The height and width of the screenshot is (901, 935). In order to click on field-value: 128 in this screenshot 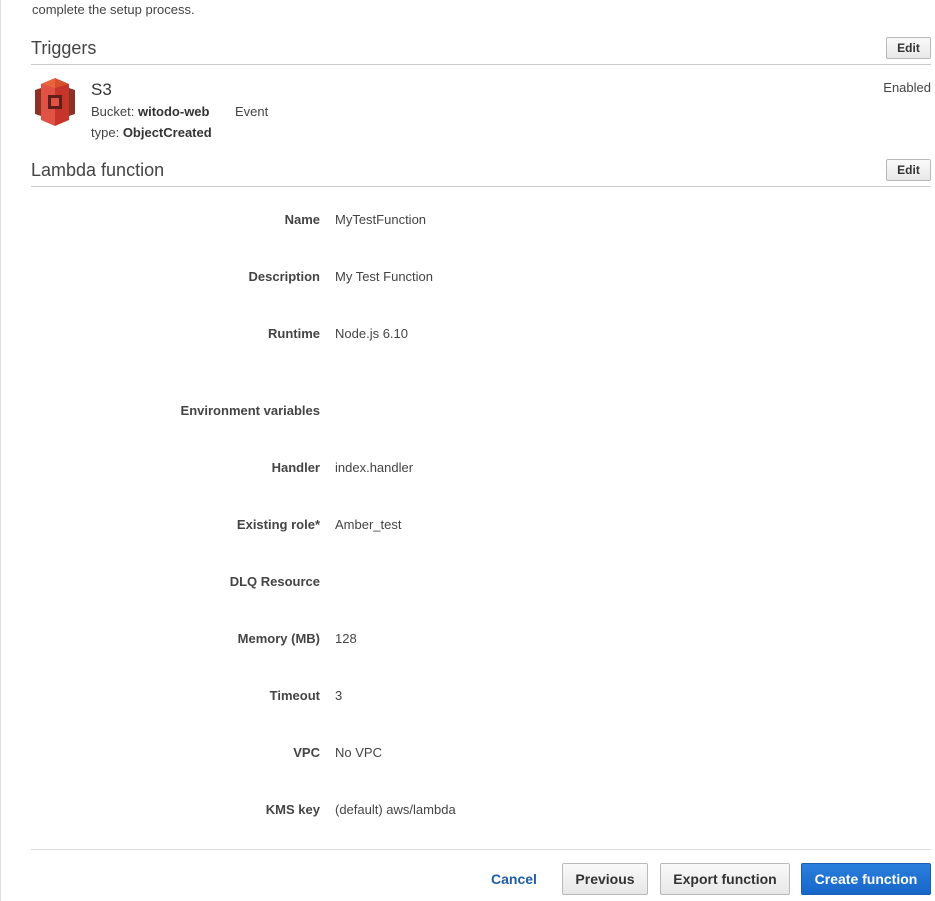, I will do `click(346, 638)`.